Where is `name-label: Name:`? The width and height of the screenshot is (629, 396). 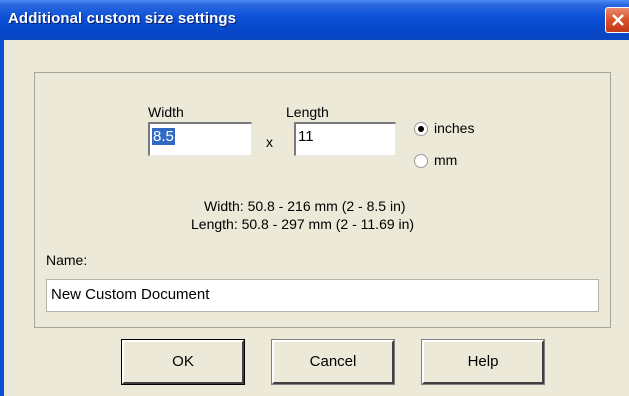 name-label: Name: is located at coordinates (67, 260).